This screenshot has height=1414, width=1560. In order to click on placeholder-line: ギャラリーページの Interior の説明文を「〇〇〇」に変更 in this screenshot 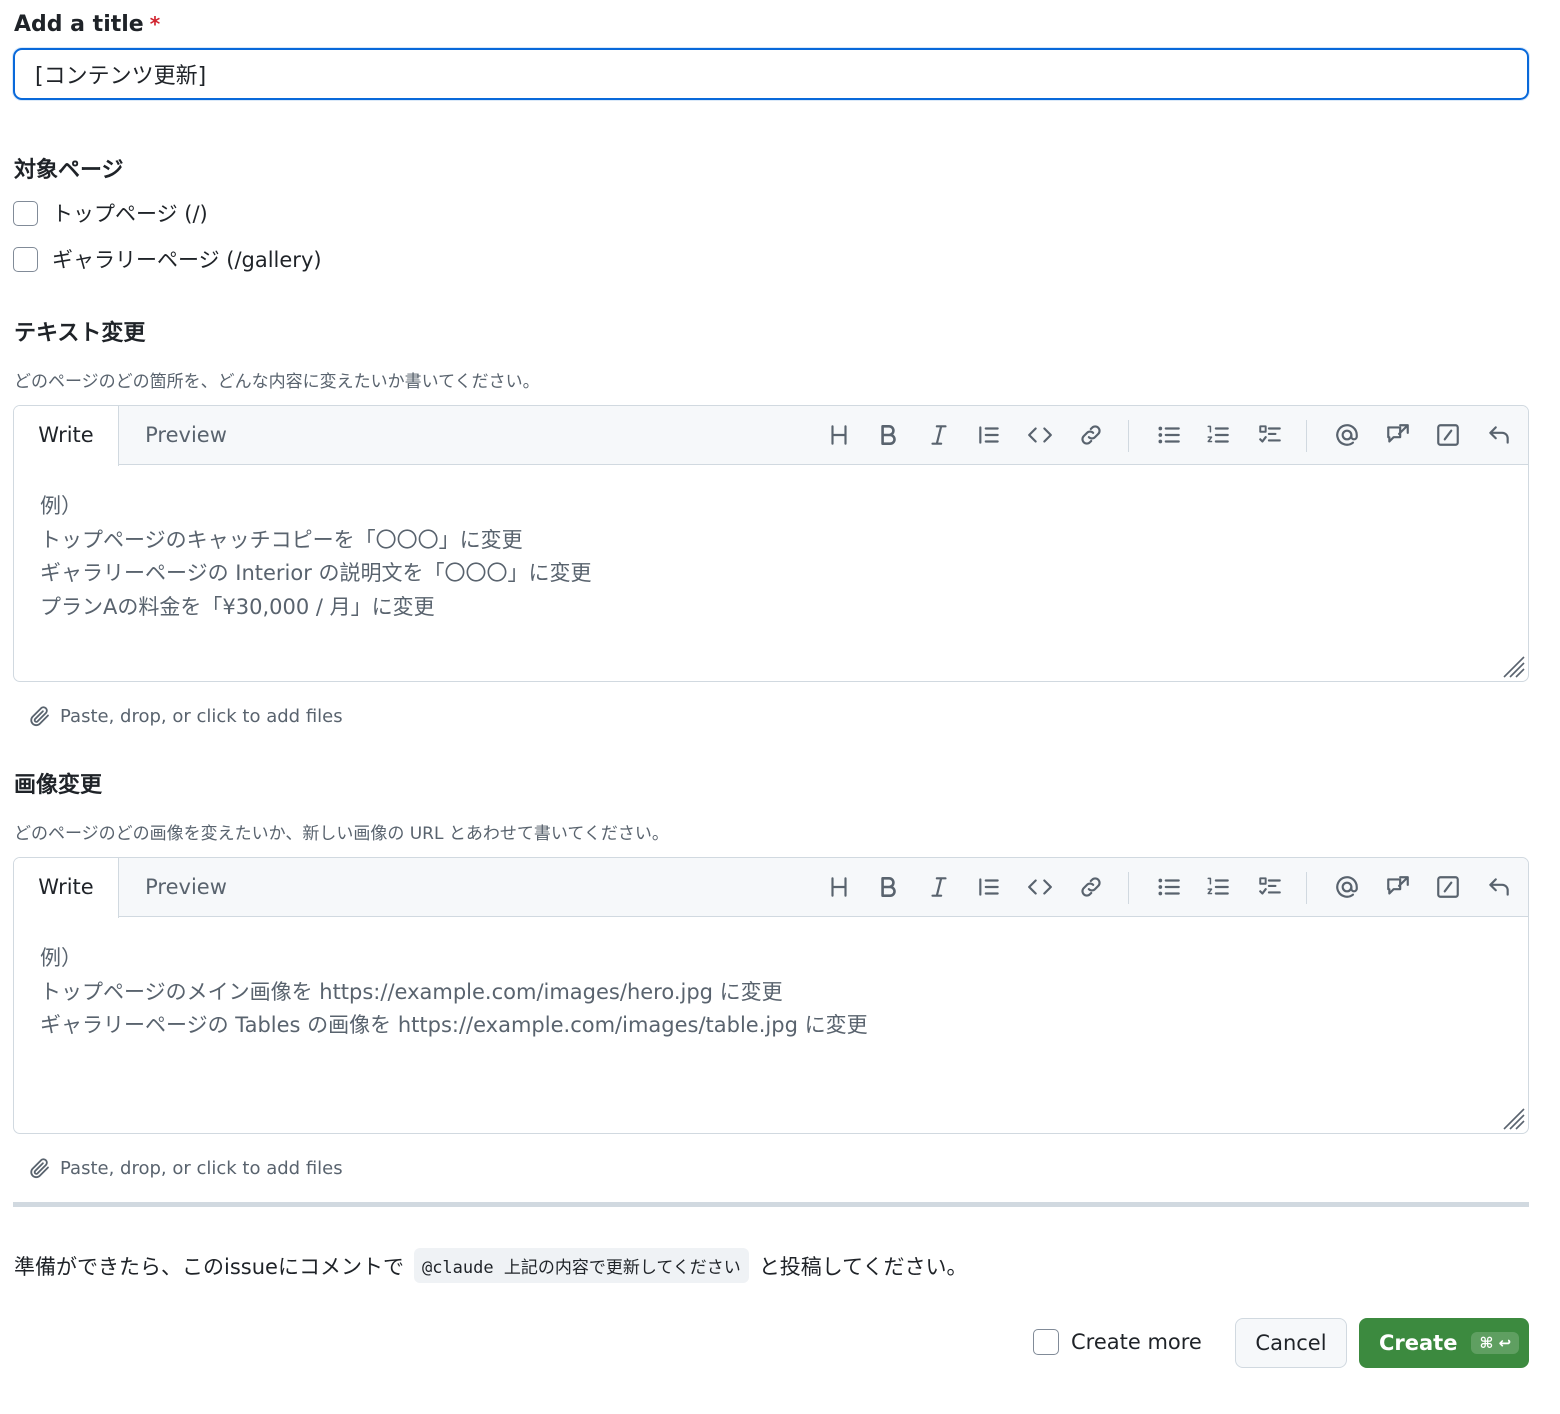, I will do `click(316, 573)`.